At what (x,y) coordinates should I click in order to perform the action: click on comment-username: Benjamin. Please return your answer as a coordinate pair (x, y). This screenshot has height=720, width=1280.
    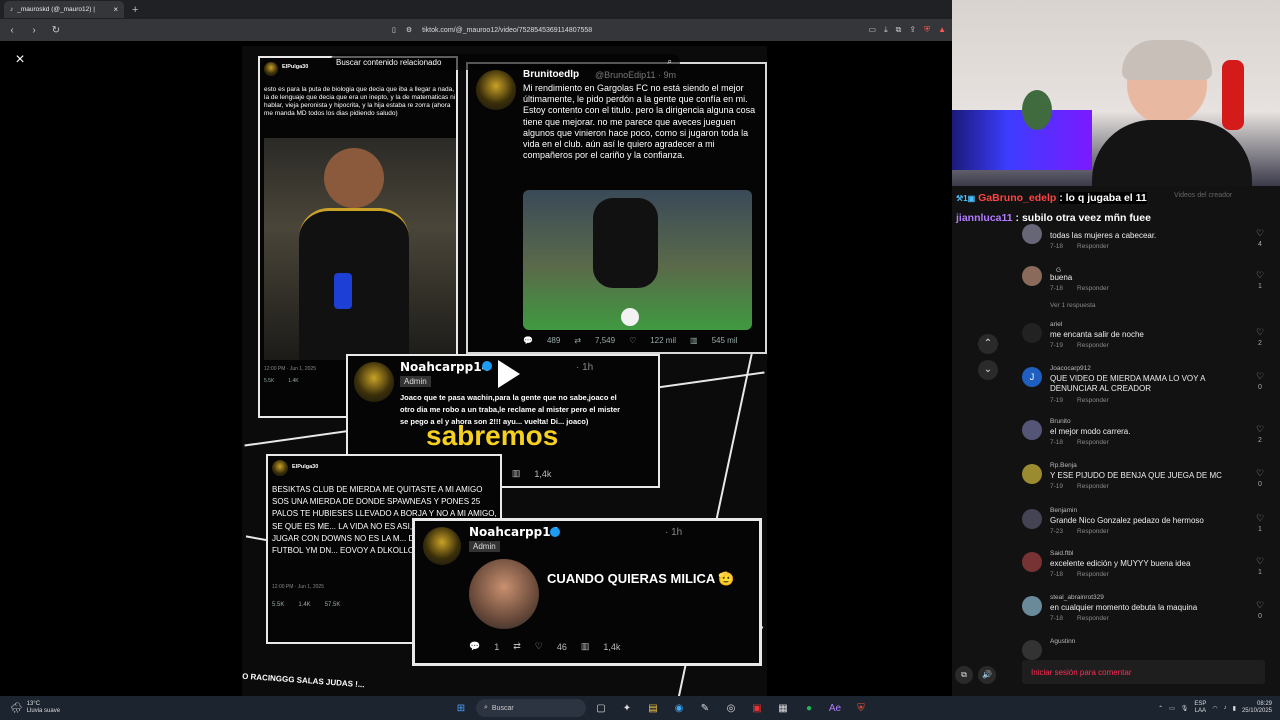
    Looking at the image, I should click on (1063, 510).